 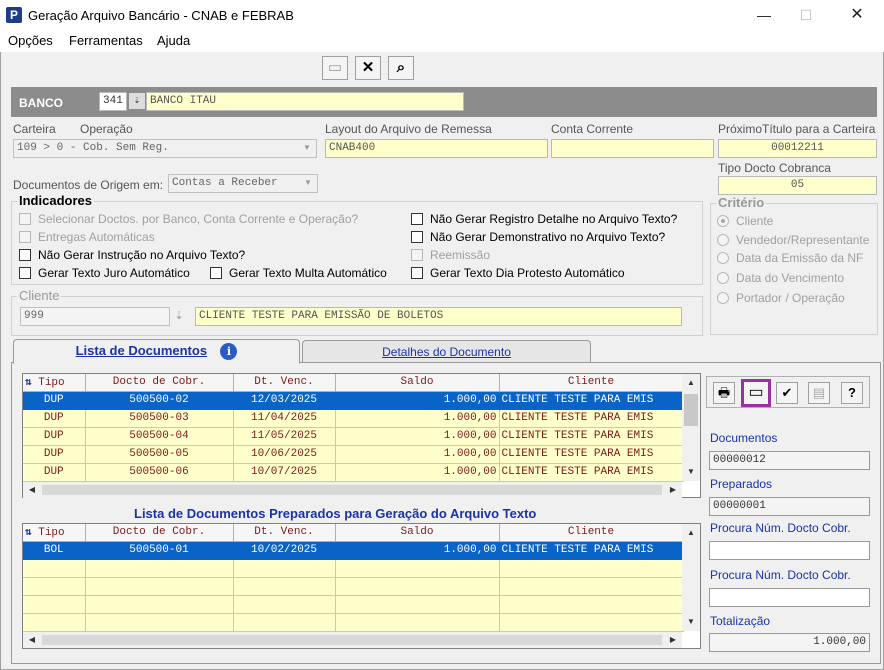 What do you see at coordinates (417, 219) in the screenshot?
I see `nao-registro-checkbox` at bounding box center [417, 219].